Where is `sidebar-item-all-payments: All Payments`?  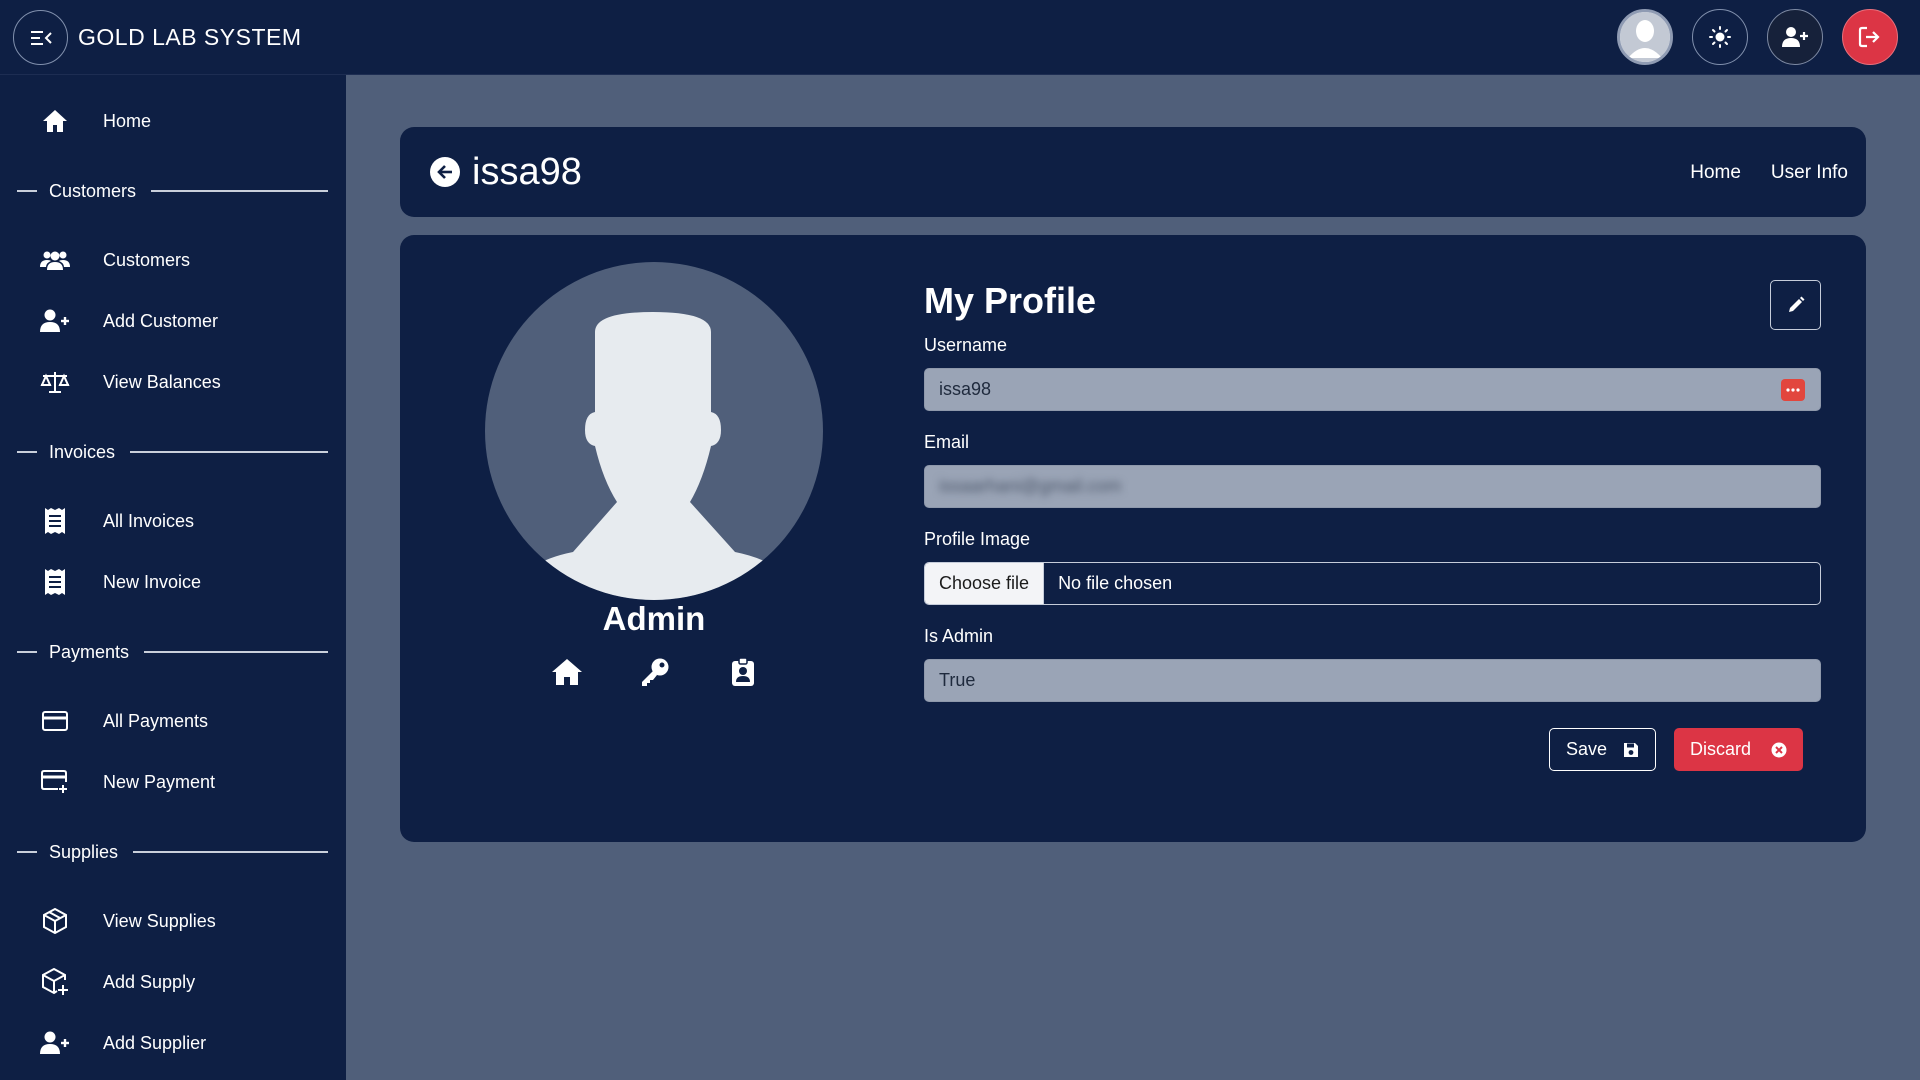 sidebar-item-all-payments: All Payments is located at coordinates (173, 721).